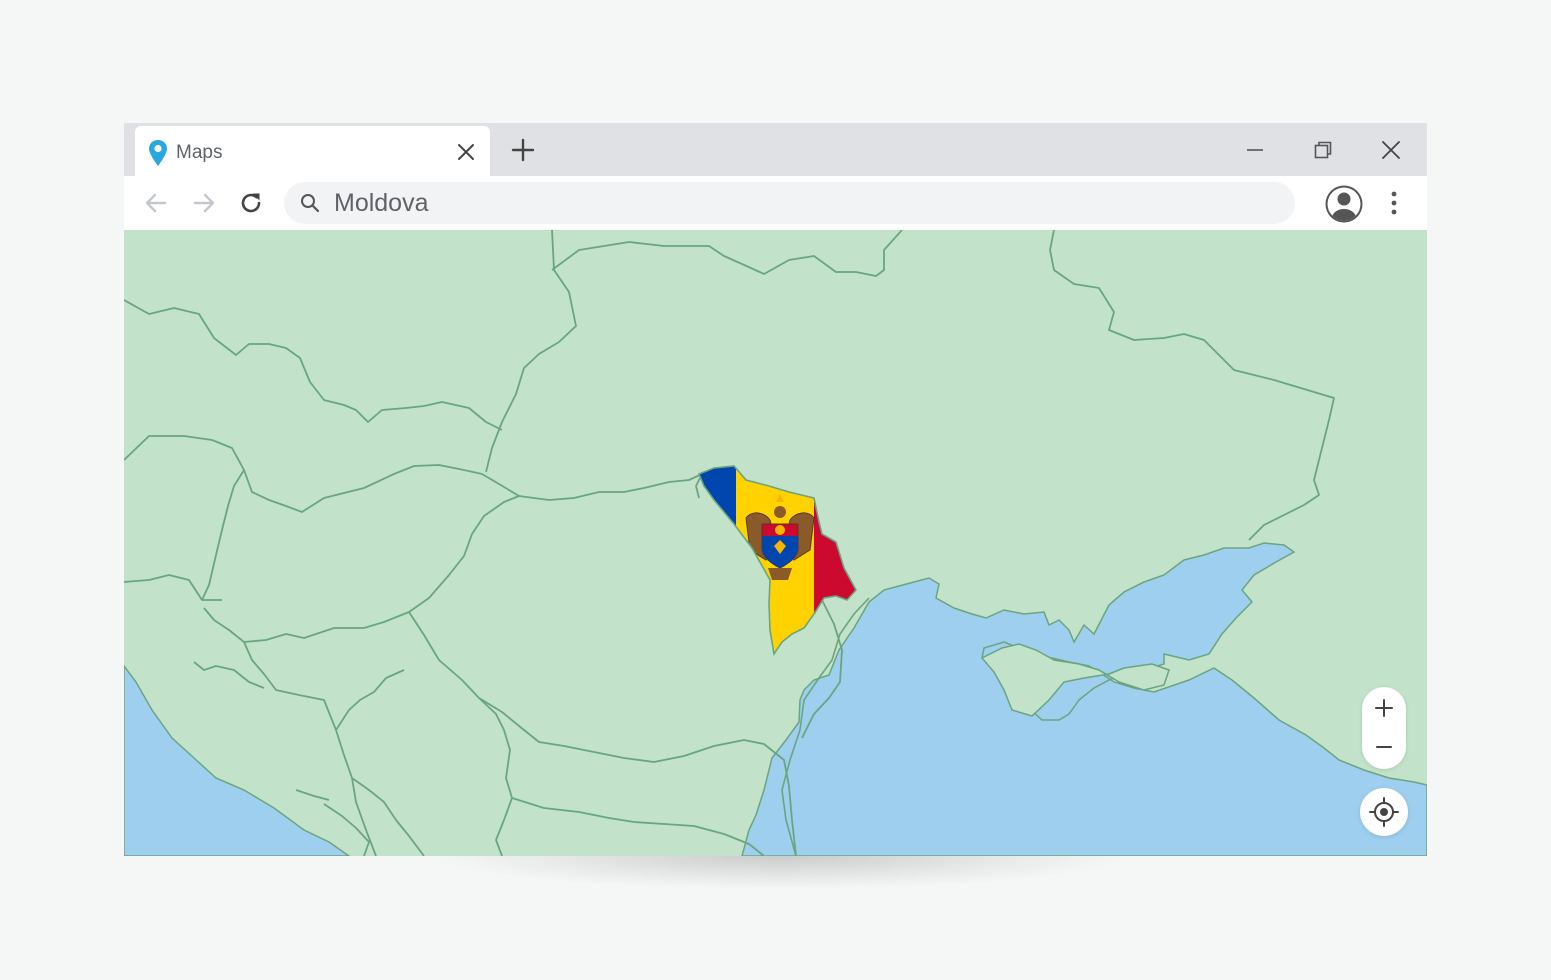 The width and height of the screenshot is (1551, 980). I want to click on zoom-in-button, so click(1384, 707).